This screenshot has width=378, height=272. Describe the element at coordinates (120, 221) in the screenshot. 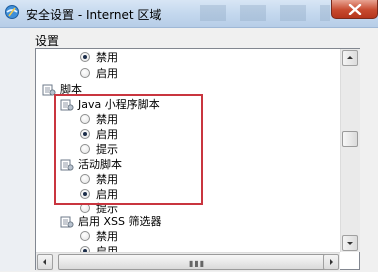

I see `setting-label: 启用 XSS 筛选器` at that location.